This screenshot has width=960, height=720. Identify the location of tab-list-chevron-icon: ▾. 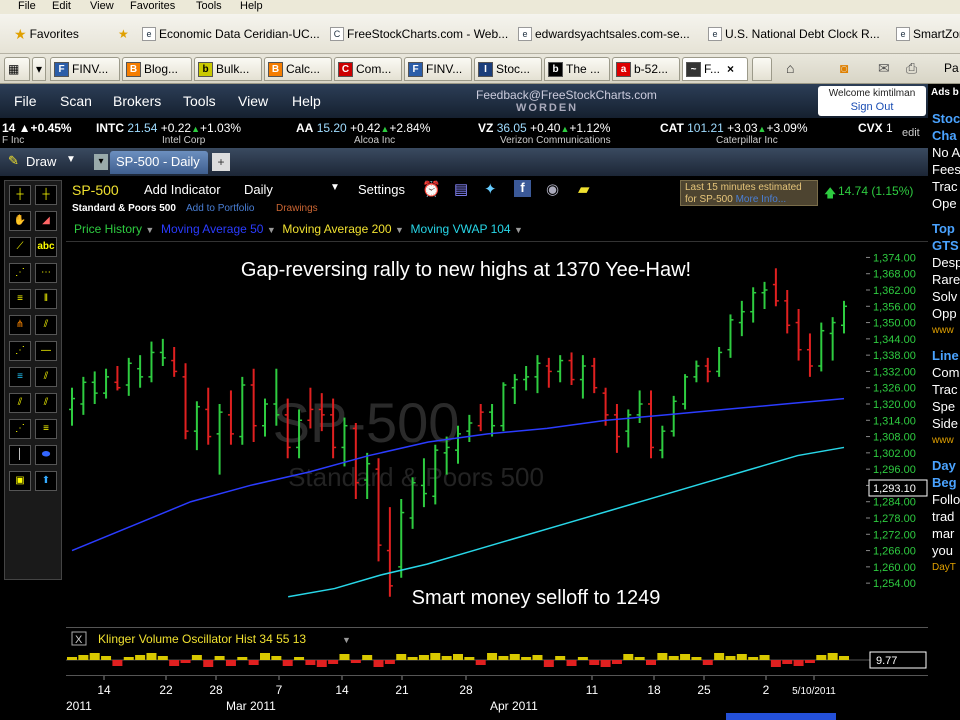
(39, 69).